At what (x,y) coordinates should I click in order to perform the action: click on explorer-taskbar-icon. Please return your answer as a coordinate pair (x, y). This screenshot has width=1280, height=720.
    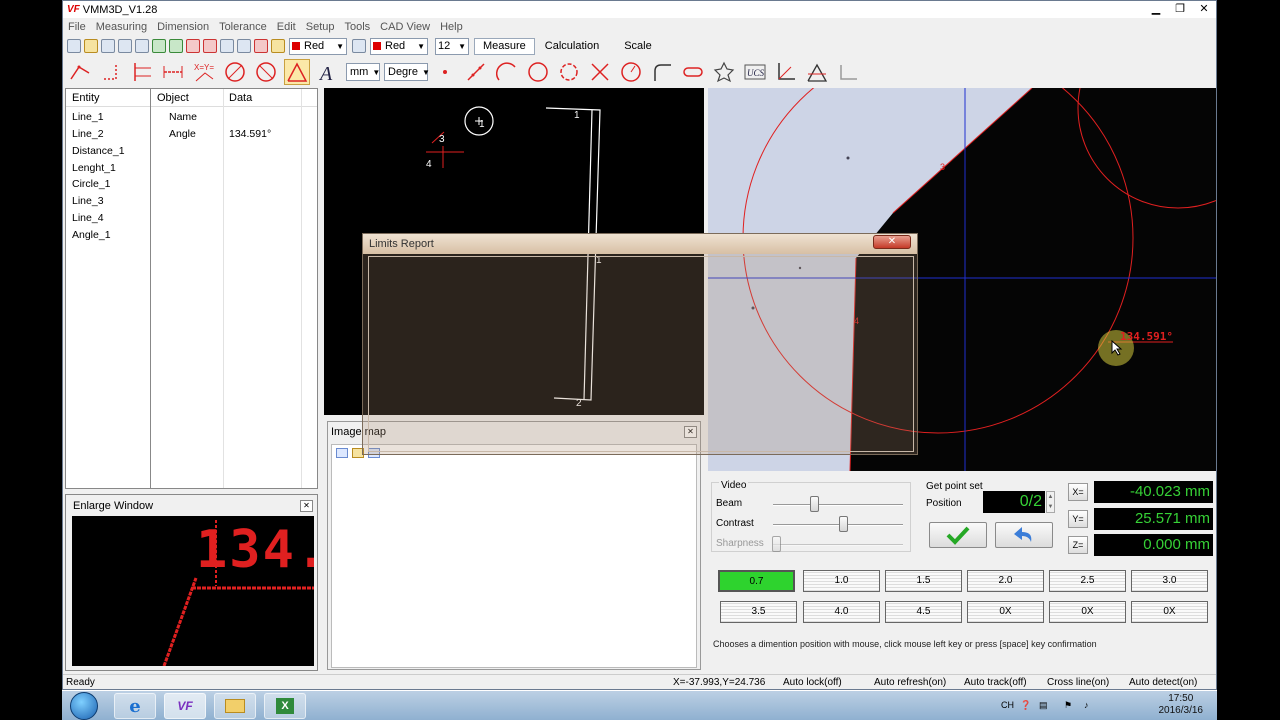
    Looking at the image, I should click on (235, 706).